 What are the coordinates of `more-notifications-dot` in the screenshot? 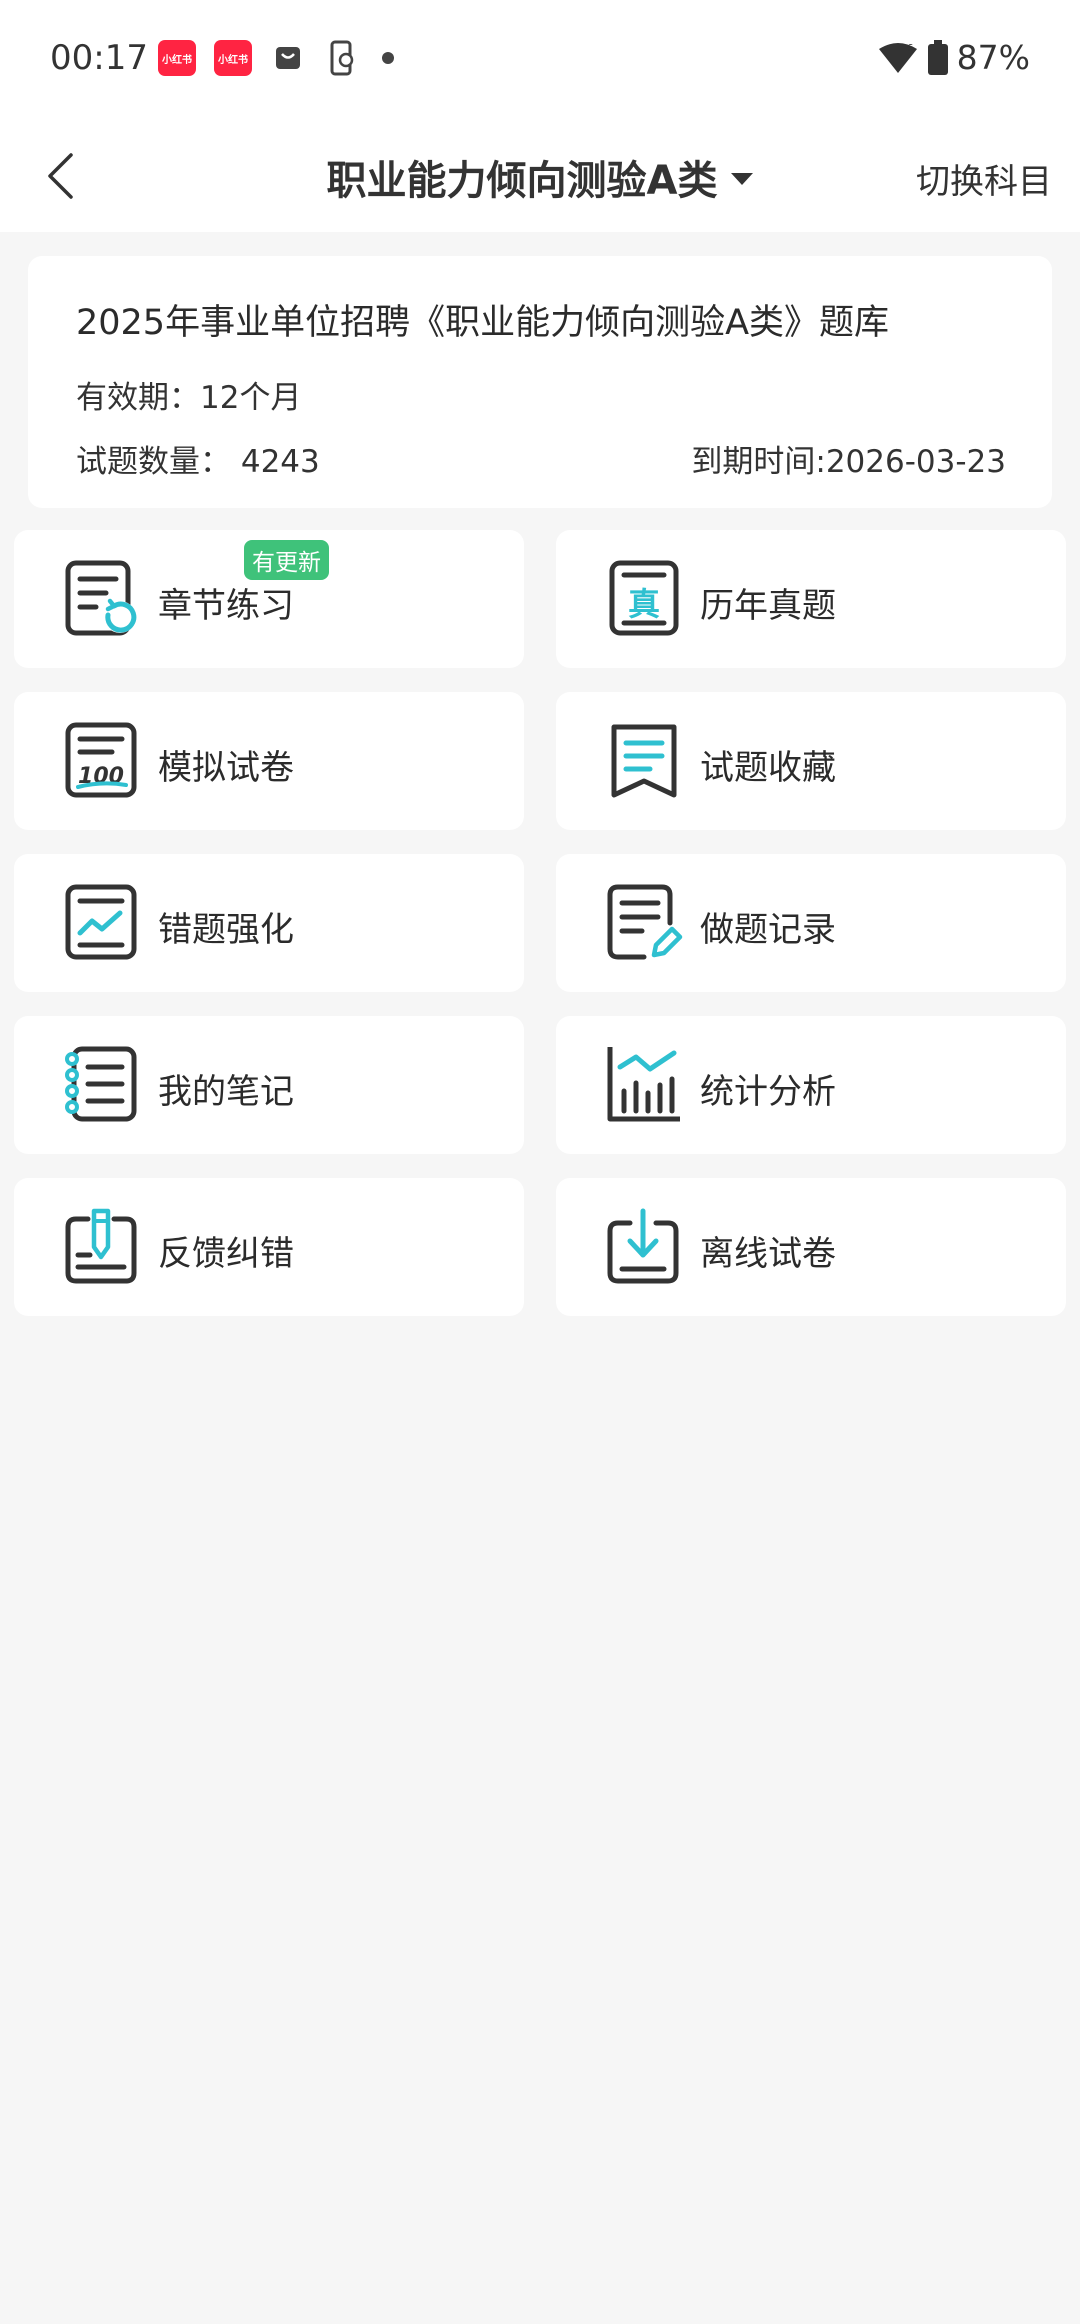 It's located at (388, 58).